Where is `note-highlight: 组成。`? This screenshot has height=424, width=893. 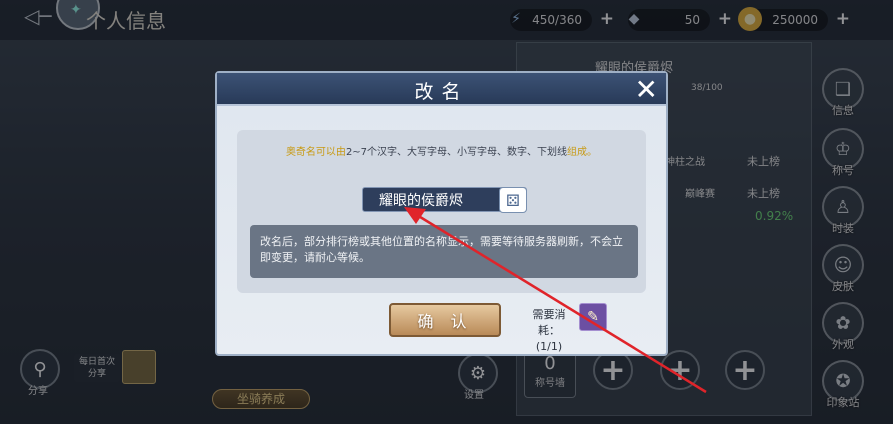 note-highlight: 组成。 is located at coordinates (582, 152).